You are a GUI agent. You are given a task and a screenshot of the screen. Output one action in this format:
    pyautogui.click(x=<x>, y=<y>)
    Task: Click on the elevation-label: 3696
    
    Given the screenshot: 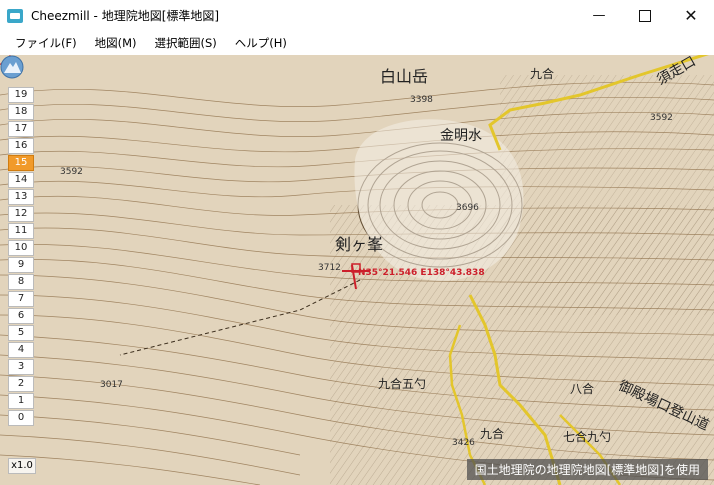 What is the action you would take?
    pyautogui.click(x=467, y=208)
    